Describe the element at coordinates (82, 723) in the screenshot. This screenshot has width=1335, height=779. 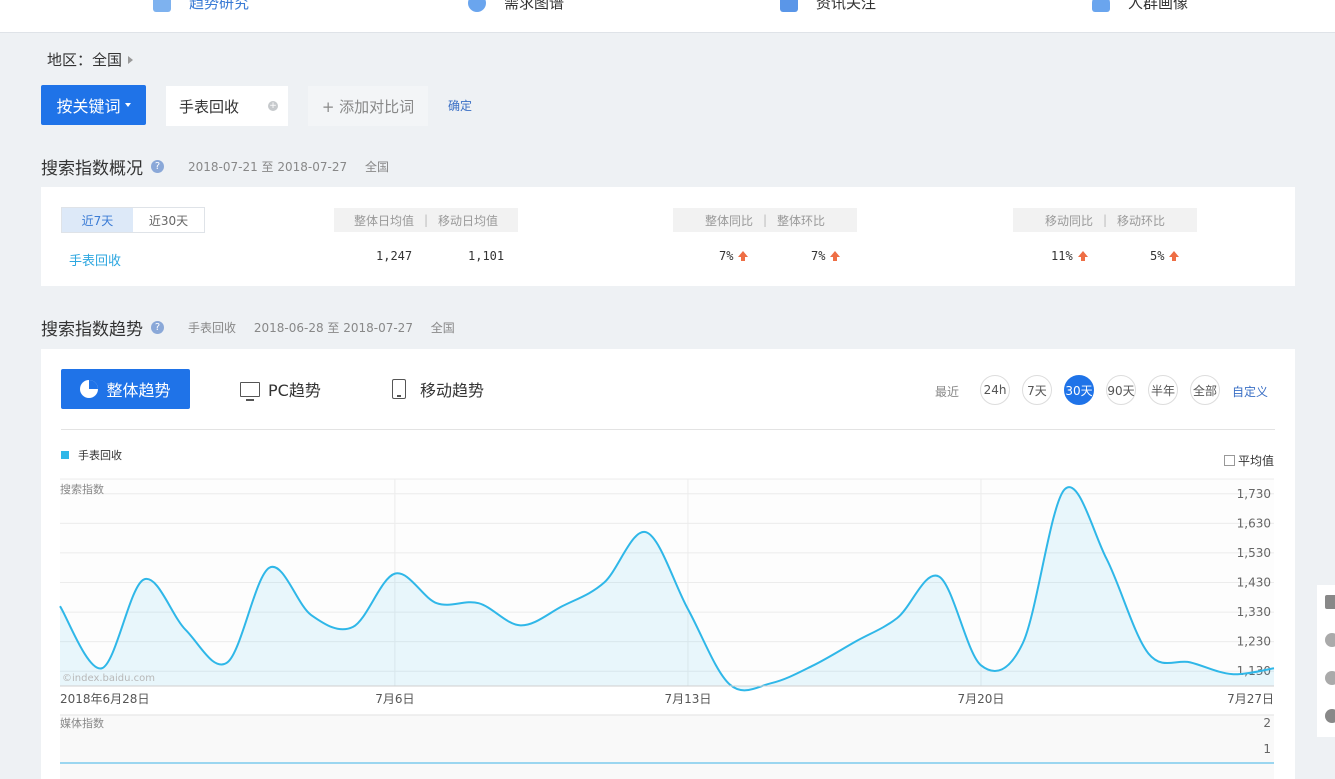
I see `media-label: 媒体指数` at that location.